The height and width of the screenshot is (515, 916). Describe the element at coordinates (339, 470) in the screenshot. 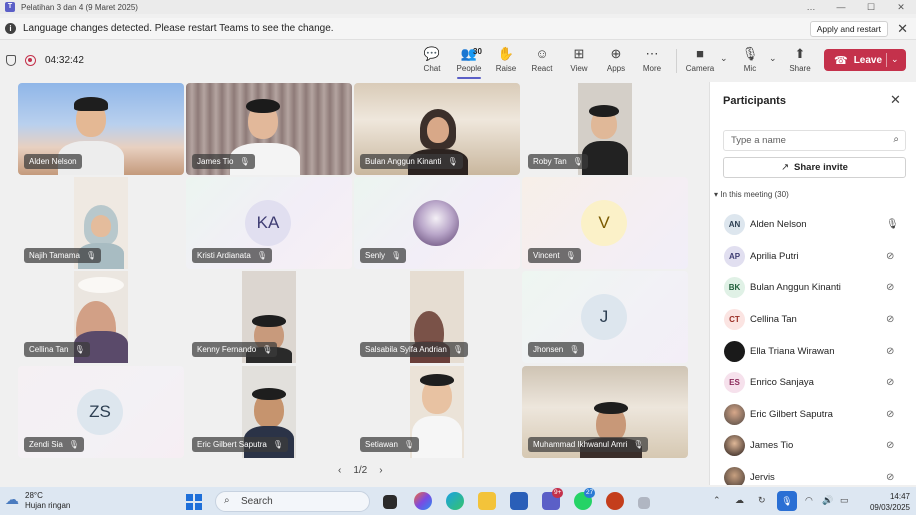

I see `previous-page-icon: ‹` at that location.